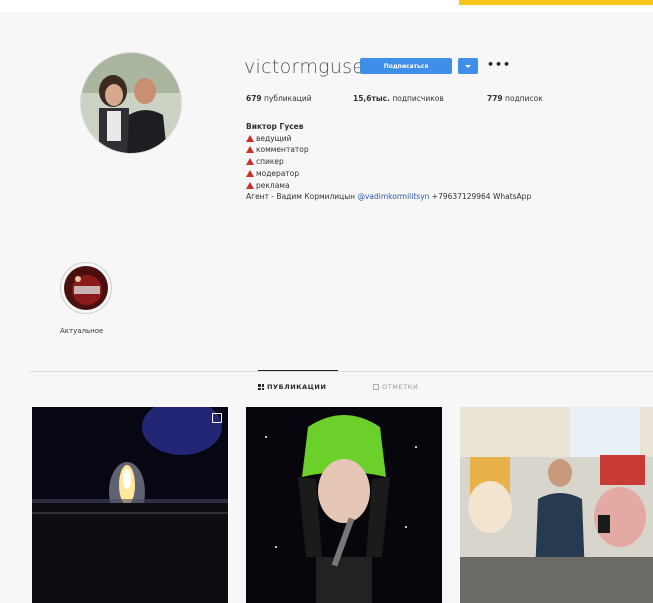 The width and height of the screenshot is (653, 603). What do you see at coordinates (395, 387) in the screenshot?
I see `tab-tagged: ОТМЕТКИ` at bounding box center [395, 387].